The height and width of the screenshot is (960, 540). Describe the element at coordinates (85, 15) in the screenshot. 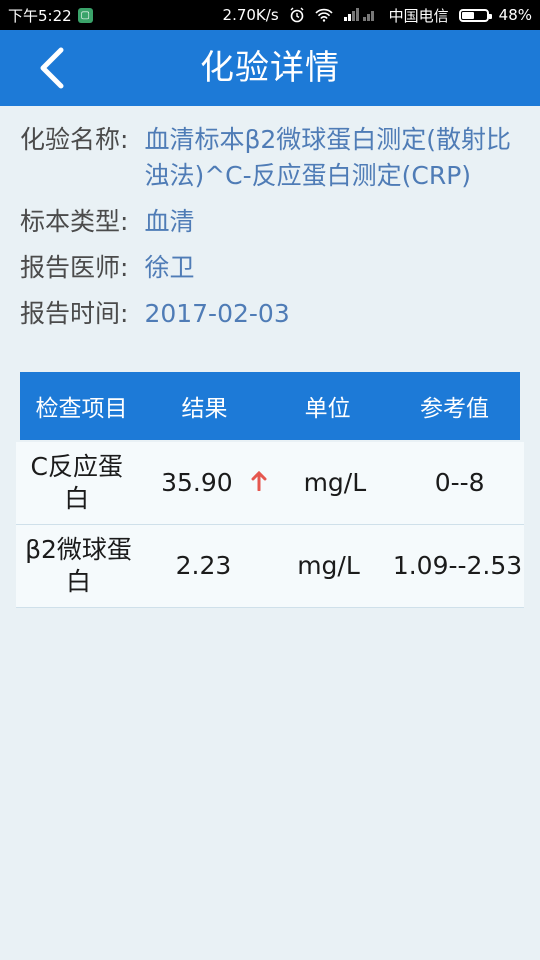

I see `notification-icon: ▢` at that location.